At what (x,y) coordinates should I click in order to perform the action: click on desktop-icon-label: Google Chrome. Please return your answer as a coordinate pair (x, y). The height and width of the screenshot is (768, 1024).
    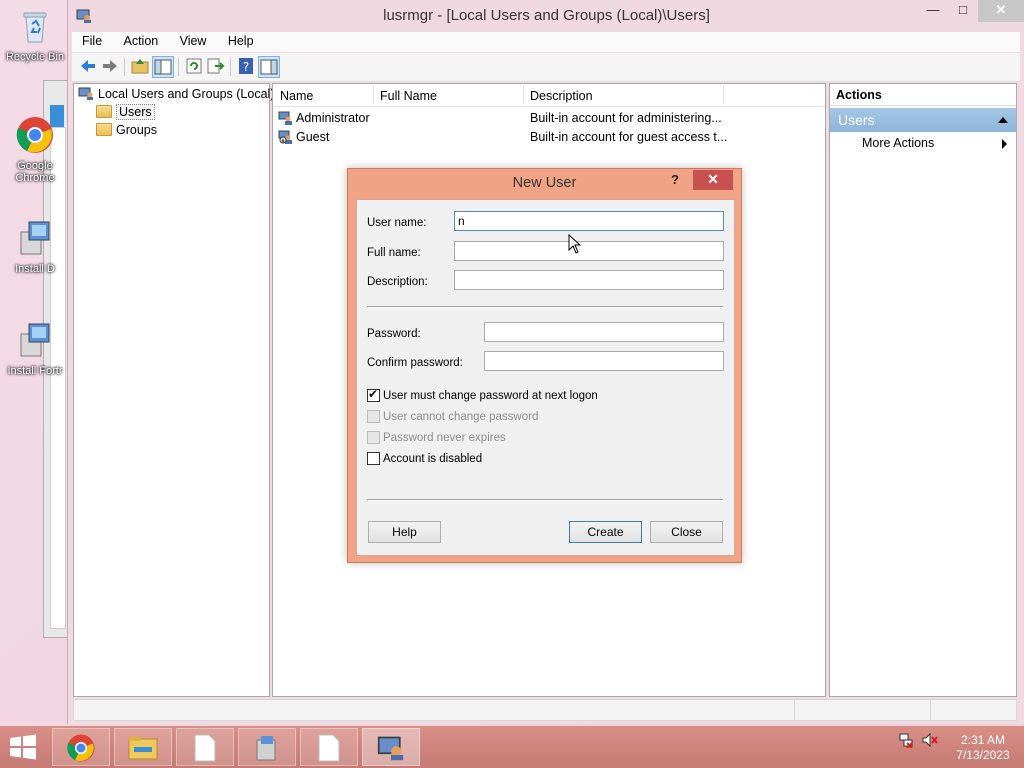
    Looking at the image, I should click on (35, 172).